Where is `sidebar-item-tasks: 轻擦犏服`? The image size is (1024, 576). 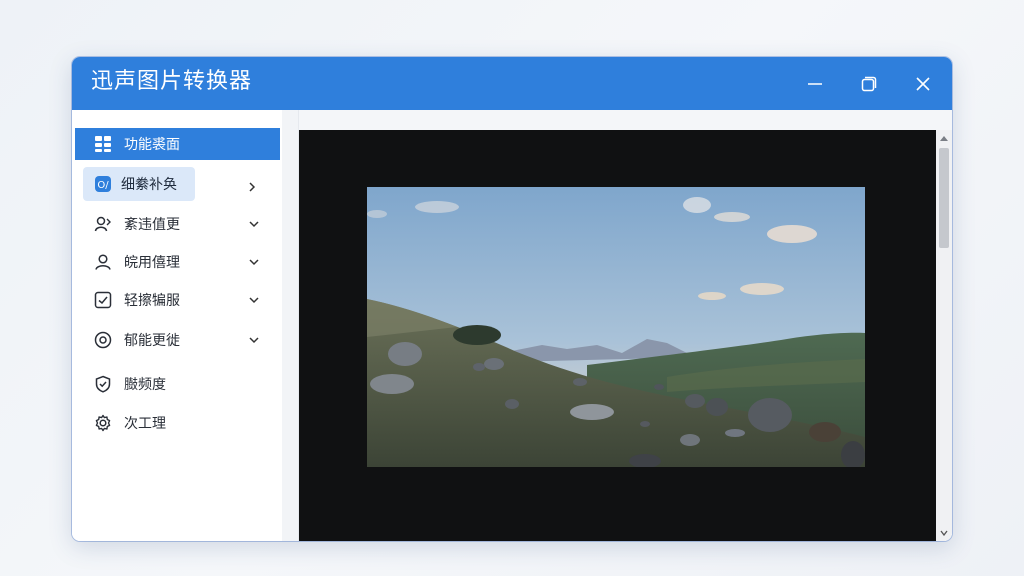
sidebar-item-tasks: 轻擦犏服 is located at coordinates (177, 300).